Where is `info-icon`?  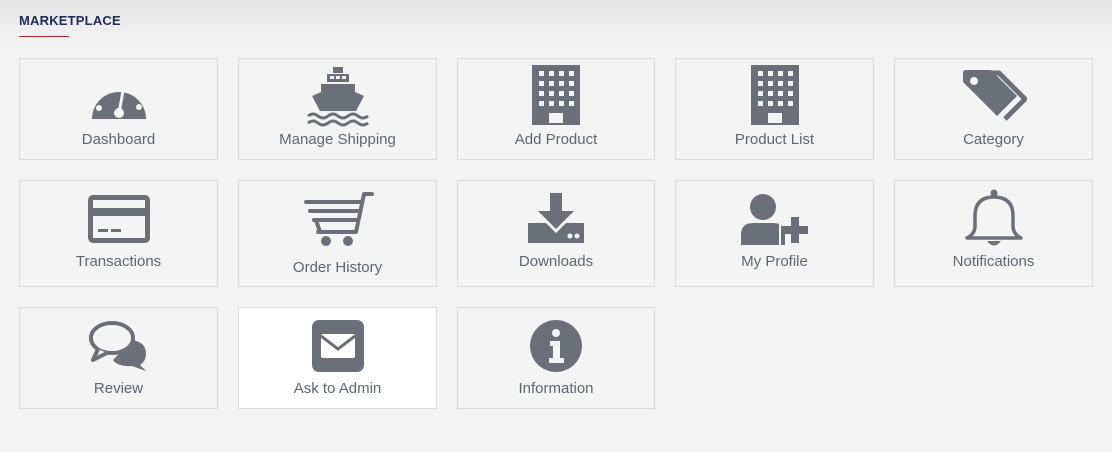
info-icon is located at coordinates (556, 346).